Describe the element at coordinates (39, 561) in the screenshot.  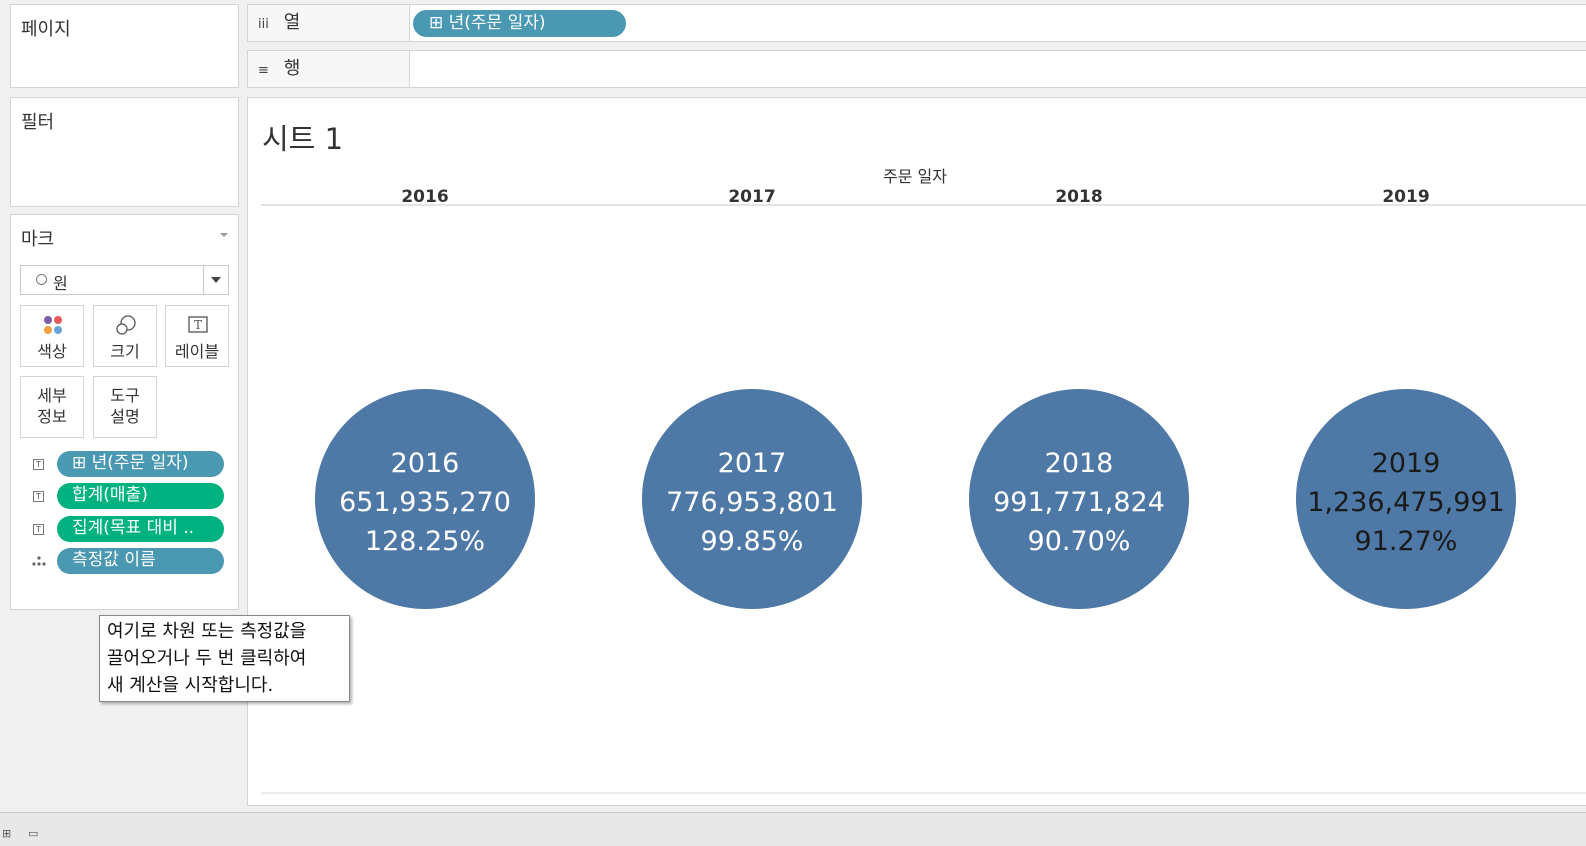
I see `detail-dots-icon` at that location.